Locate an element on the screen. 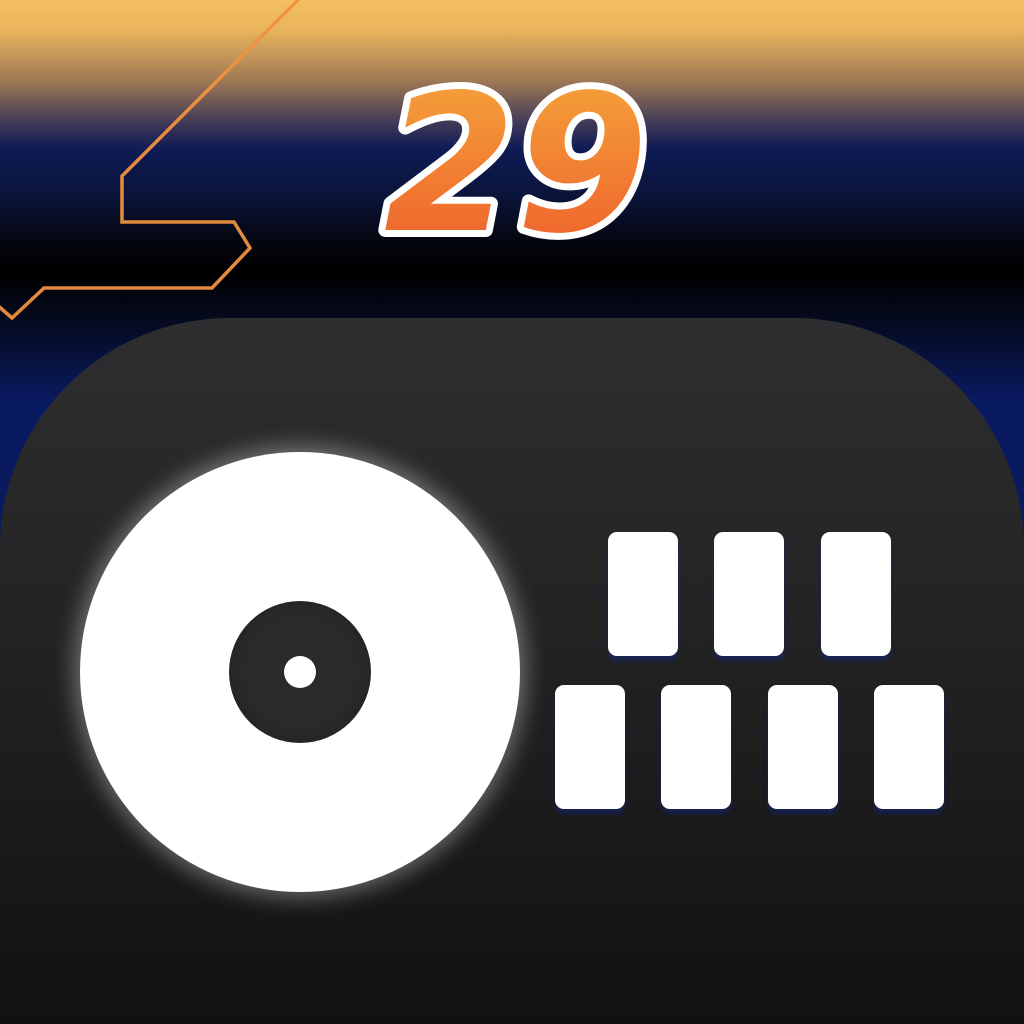 The width and height of the screenshot is (1024, 1024). version-number: 29 is located at coordinates (516, 158).